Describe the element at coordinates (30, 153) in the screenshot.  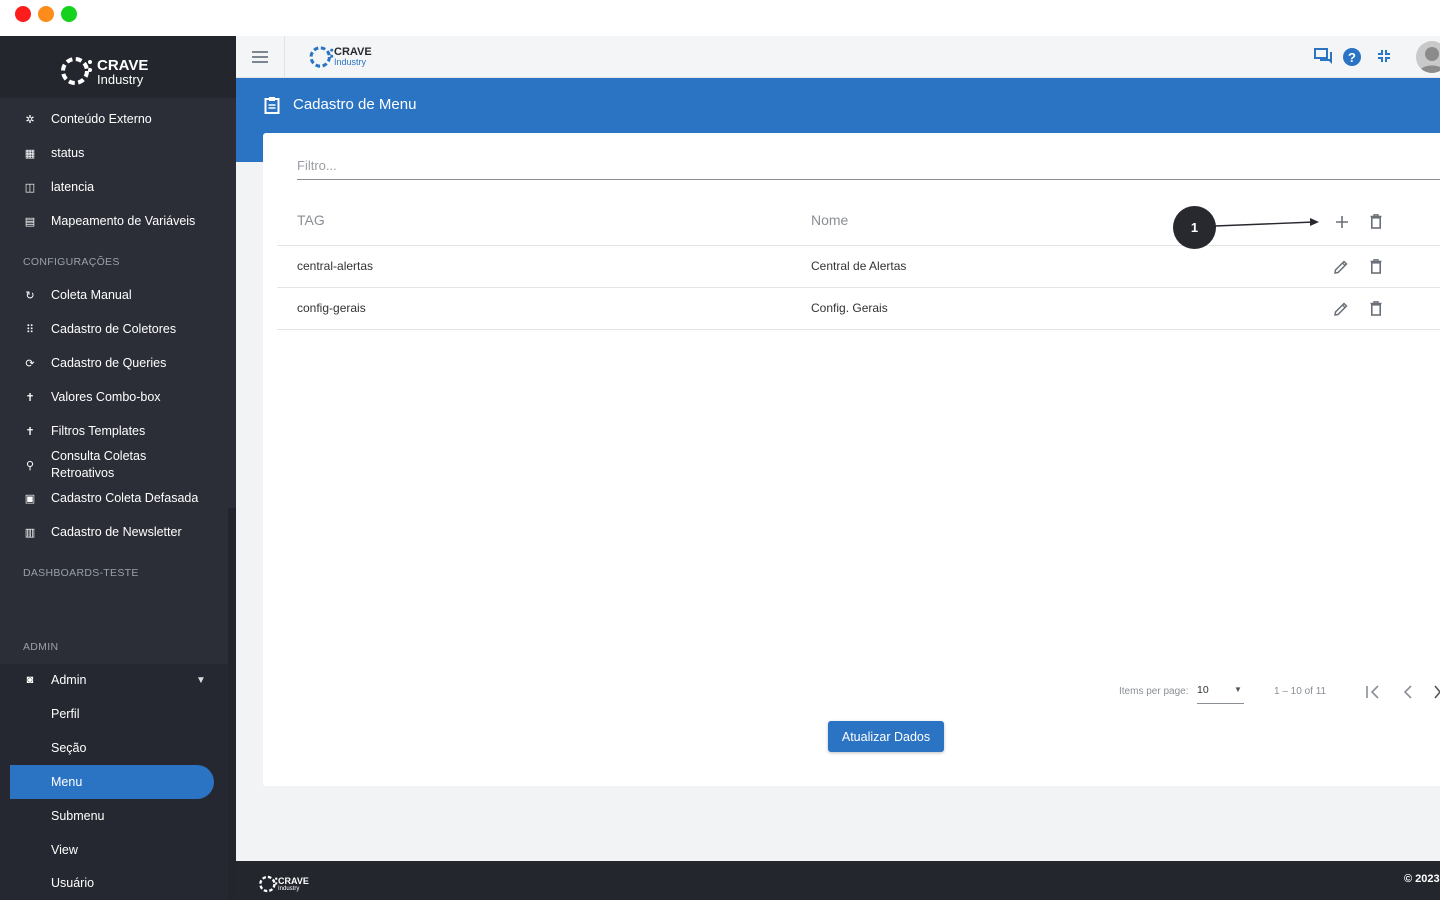
I see `dashboard-icon: ▦` at that location.